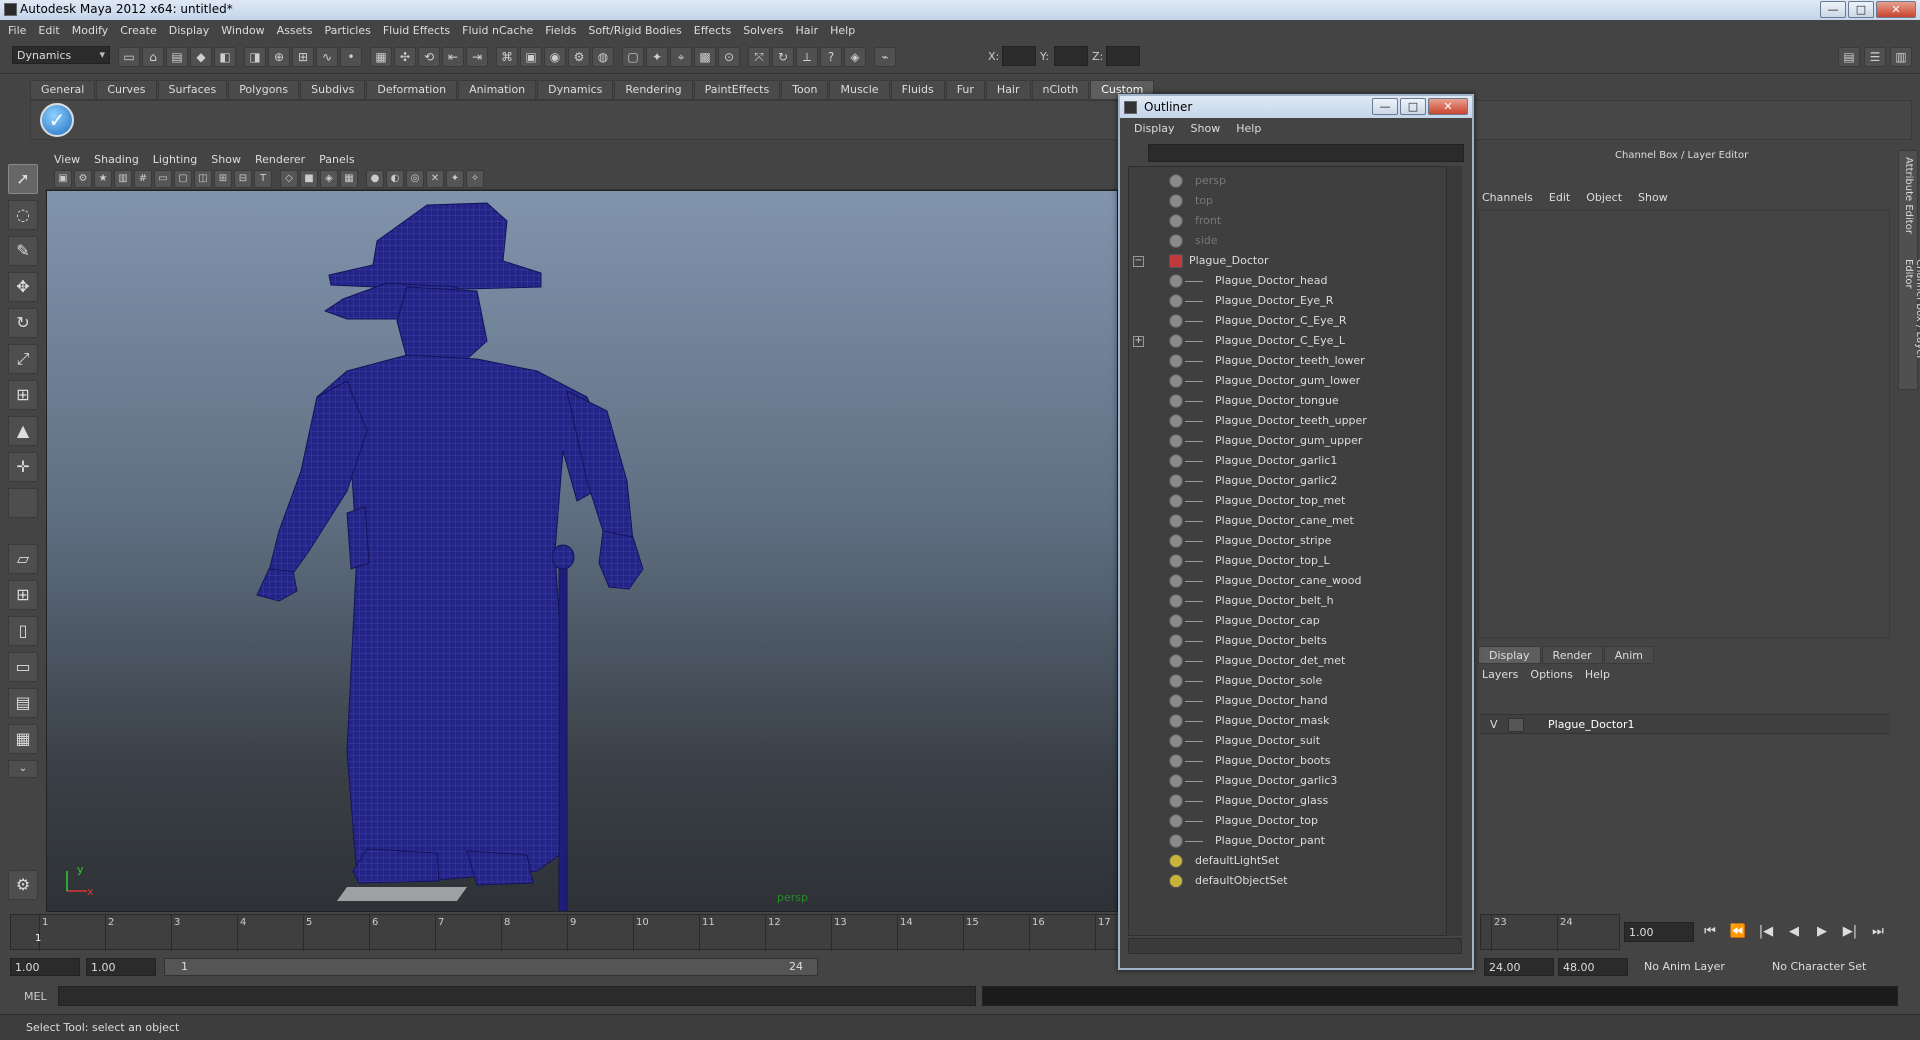 This screenshot has width=1920, height=1040. I want to click on outliner-item-label: Plague_Doctor_cap, so click(1267, 620).